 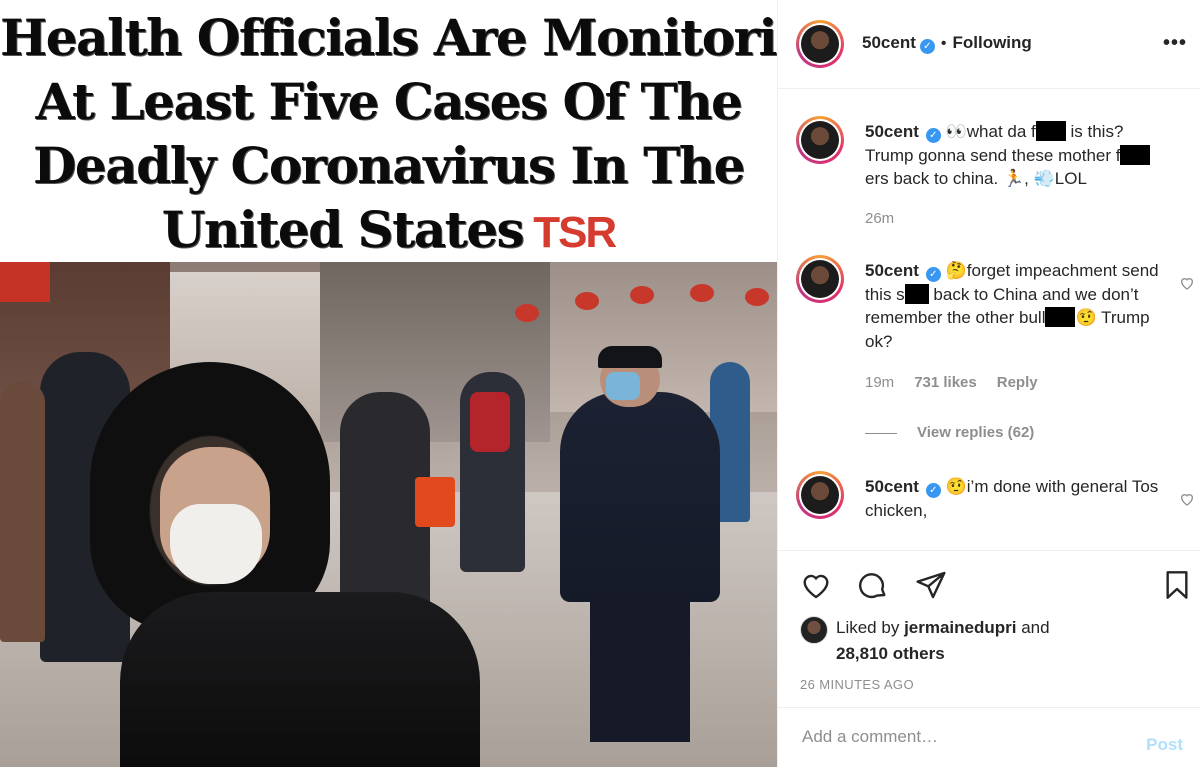 What do you see at coordinates (890, 653) in the screenshot?
I see `others-count: 28,810 others` at bounding box center [890, 653].